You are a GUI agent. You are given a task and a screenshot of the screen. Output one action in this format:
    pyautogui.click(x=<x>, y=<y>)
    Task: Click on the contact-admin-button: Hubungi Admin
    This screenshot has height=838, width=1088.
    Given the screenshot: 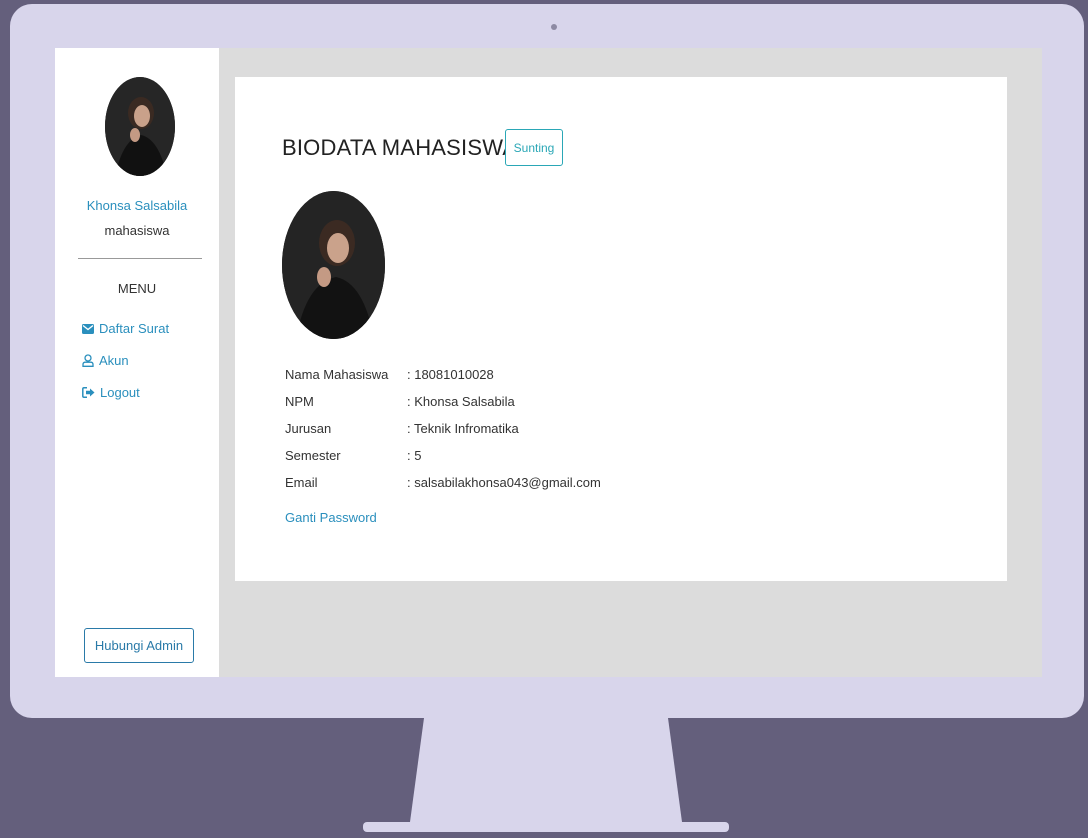 What is the action you would take?
    pyautogui.click(x=139, y=645)
    